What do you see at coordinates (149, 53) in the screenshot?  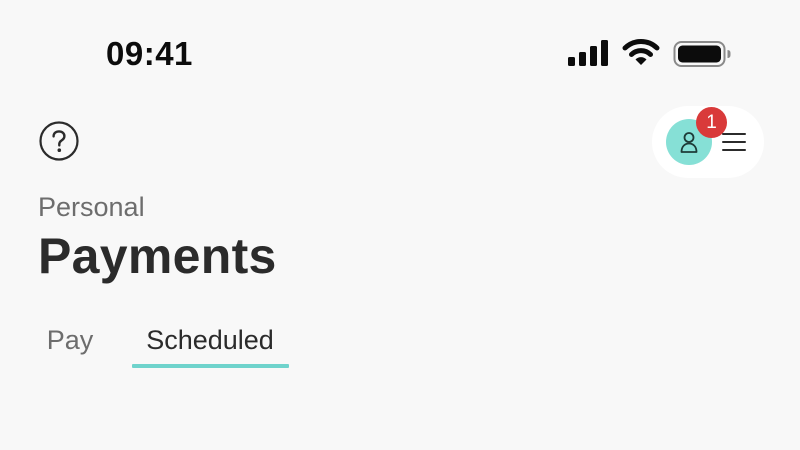 I see `status-time: 09:41` at bounding box center [149, 53].